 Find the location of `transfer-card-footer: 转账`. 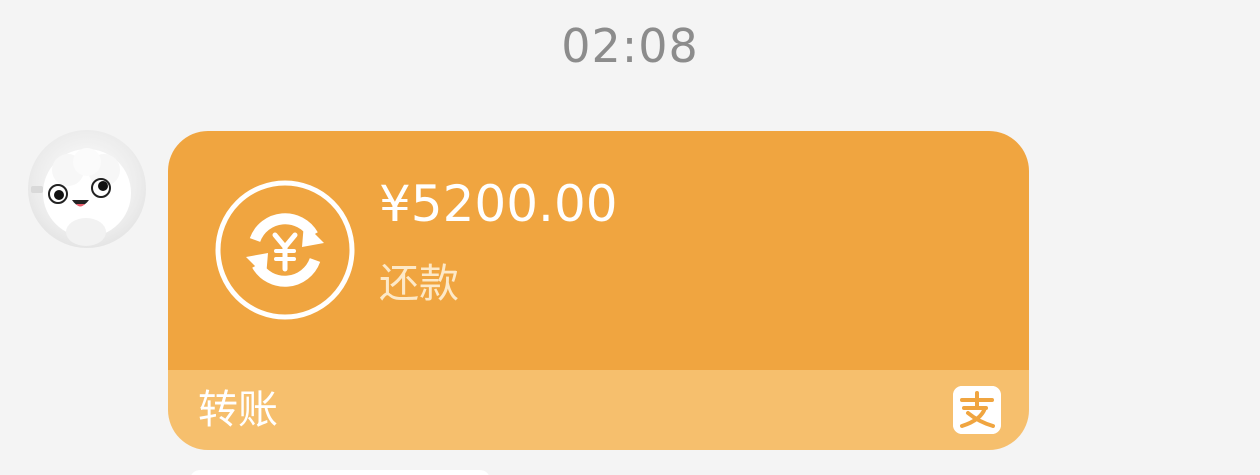

transfer-card-footer: 转账 is located at coordinates (598, 410).